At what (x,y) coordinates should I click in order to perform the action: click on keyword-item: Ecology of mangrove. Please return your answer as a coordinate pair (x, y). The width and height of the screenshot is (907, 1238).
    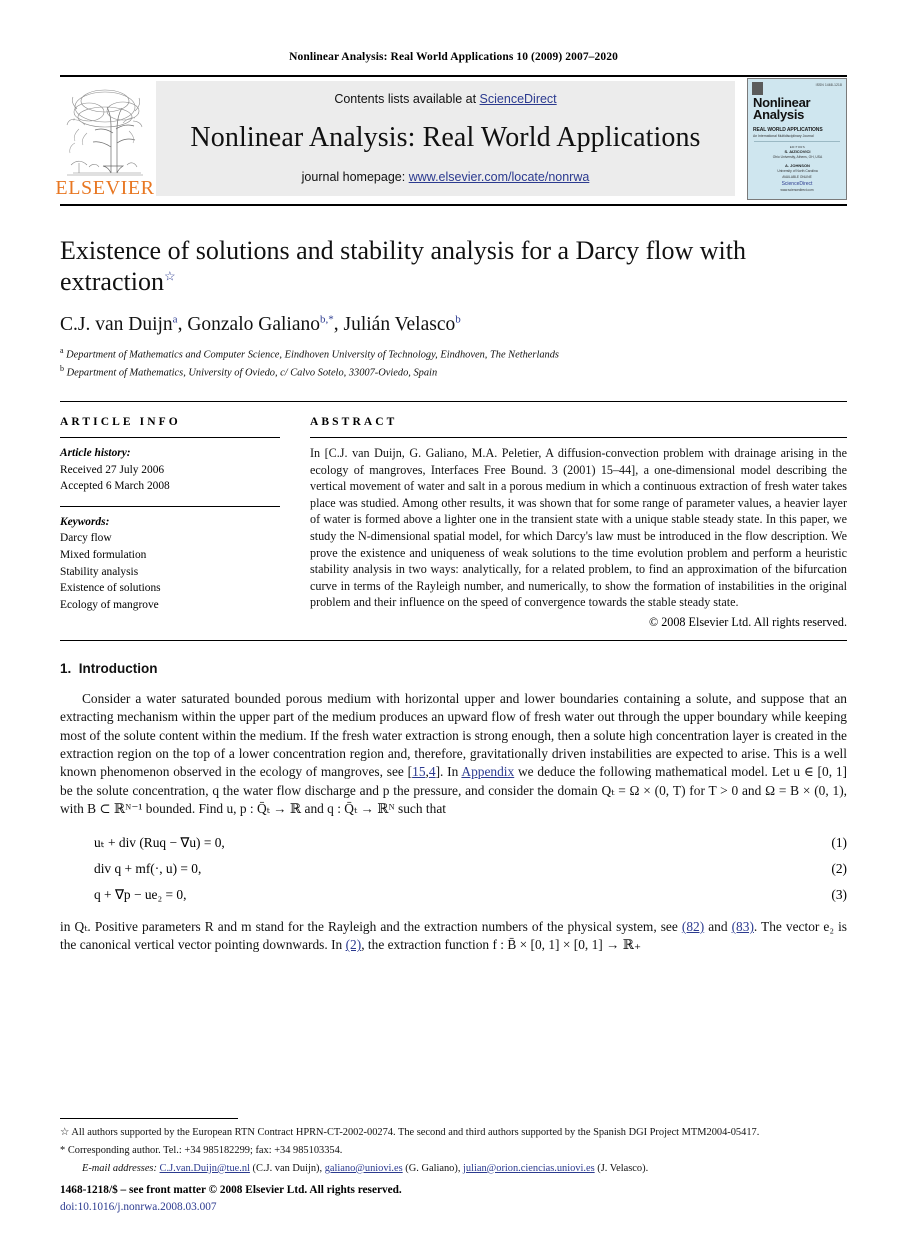
    Looking at the image, I should click on (109, 604).